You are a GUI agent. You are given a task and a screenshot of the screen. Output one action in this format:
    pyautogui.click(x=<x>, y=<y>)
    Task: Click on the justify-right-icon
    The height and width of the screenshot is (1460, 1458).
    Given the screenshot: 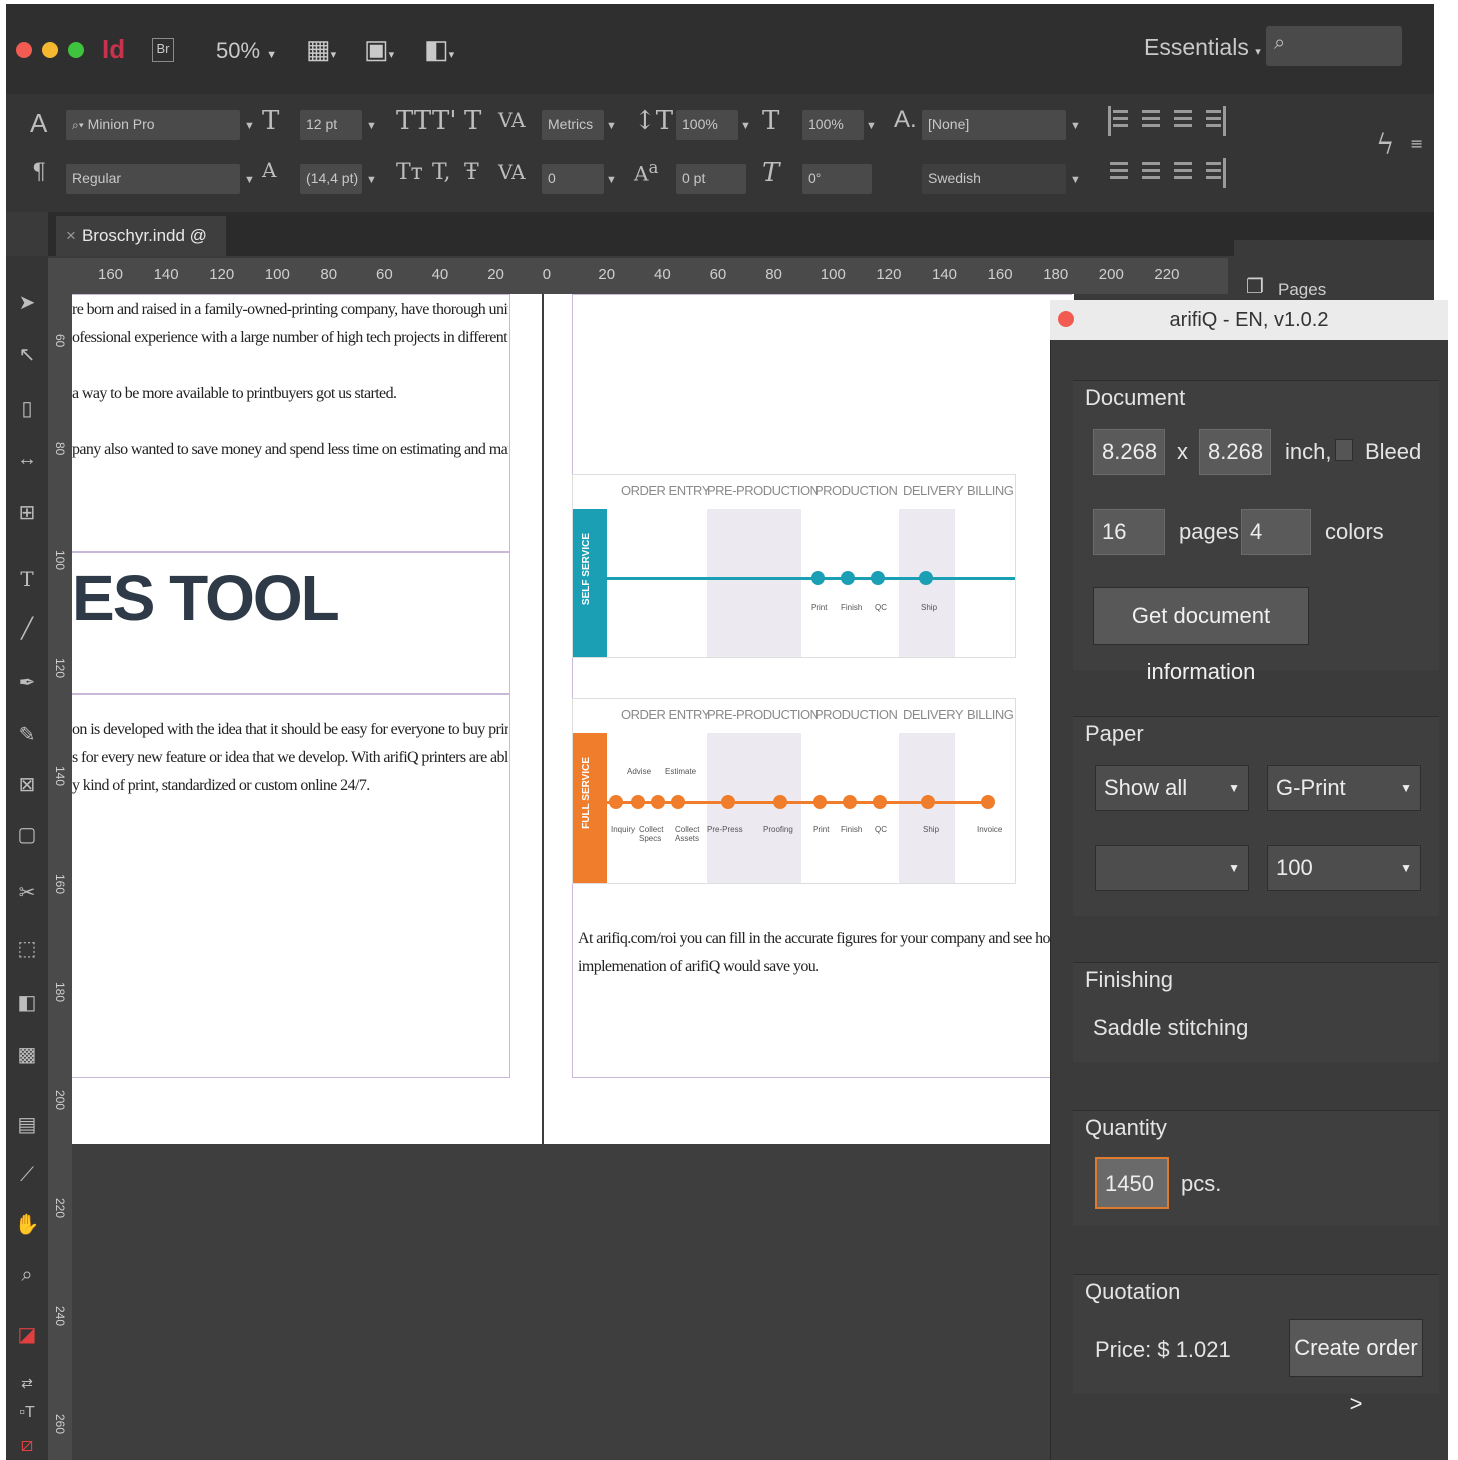 What is the action you would take?
    pyautogui.click(x=1183, y=173)
    